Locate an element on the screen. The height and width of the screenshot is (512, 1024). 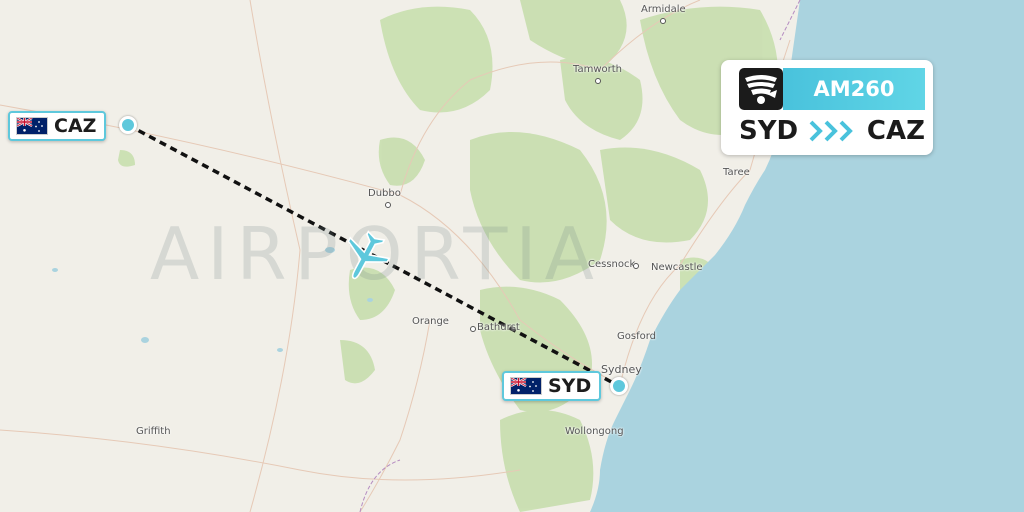
city-label-tamworth: Tamworth is located at coordinates (597, 69).